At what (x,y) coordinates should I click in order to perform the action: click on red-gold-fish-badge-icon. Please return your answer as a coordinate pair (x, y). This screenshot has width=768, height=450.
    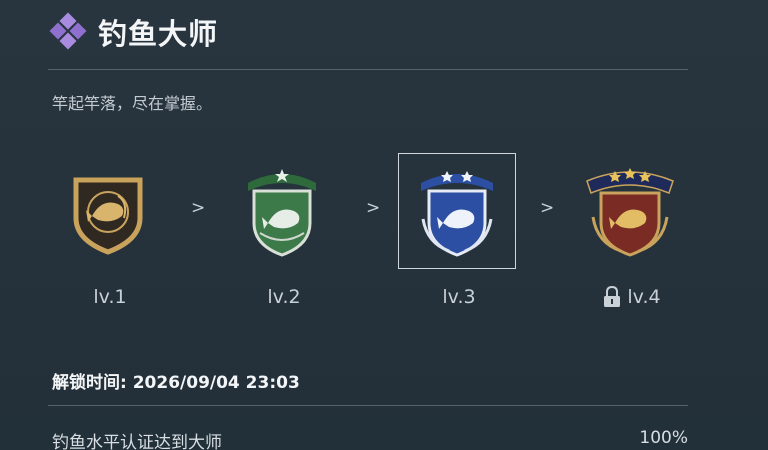
    Looking at the image, I should click on (630, 212).